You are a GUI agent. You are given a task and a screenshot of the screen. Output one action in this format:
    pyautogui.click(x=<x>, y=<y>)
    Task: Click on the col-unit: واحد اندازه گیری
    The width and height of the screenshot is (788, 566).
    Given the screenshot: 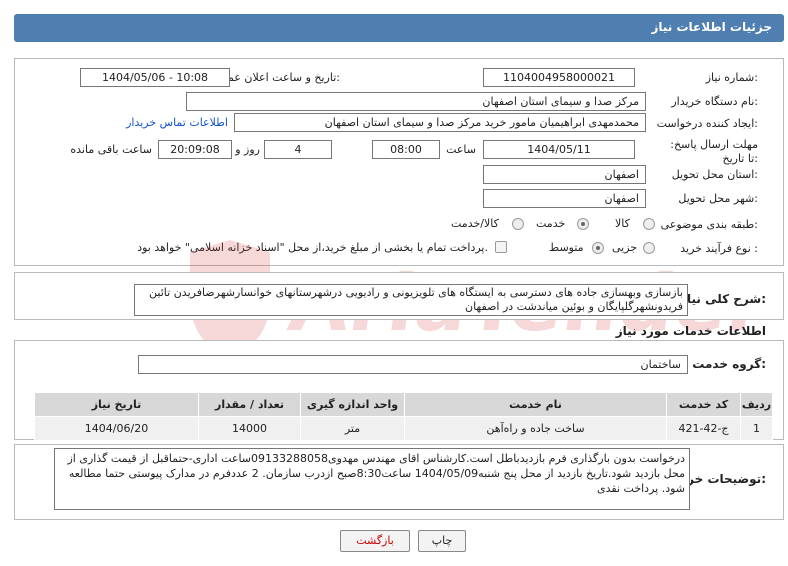 What is the action you would take?
    pyautogui.click(x=352, y=404)
    